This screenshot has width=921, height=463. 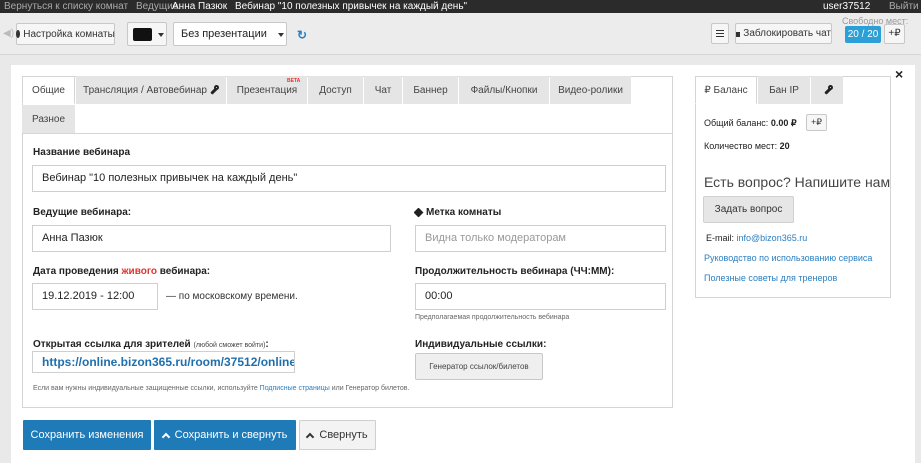 I want to click on presentation-select-value: Без презентации, so click(x=224, y=34).